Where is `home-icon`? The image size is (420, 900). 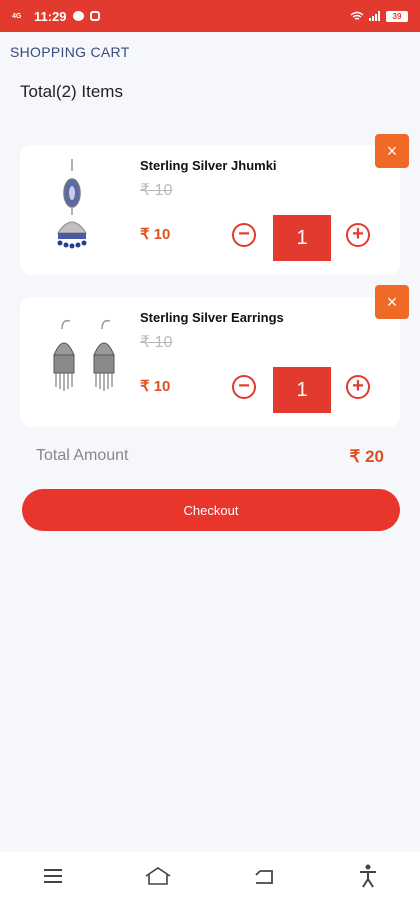
home-icon is located at coordinates (158, 876).